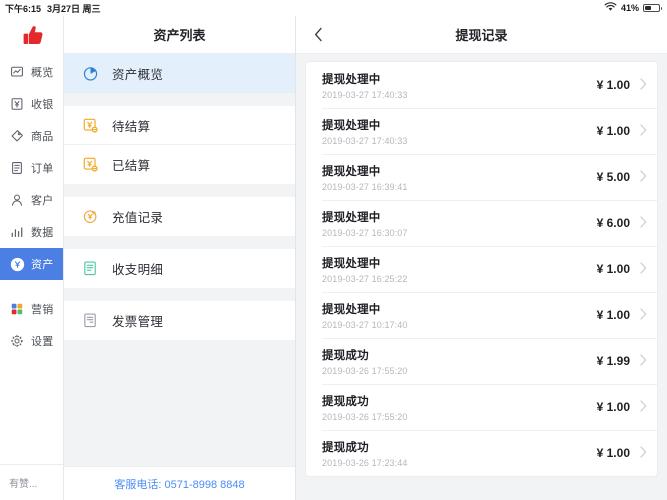 This screenshot has width=667, height=500. I want to click on yuan-box-pending-icon, so click(90, 125).